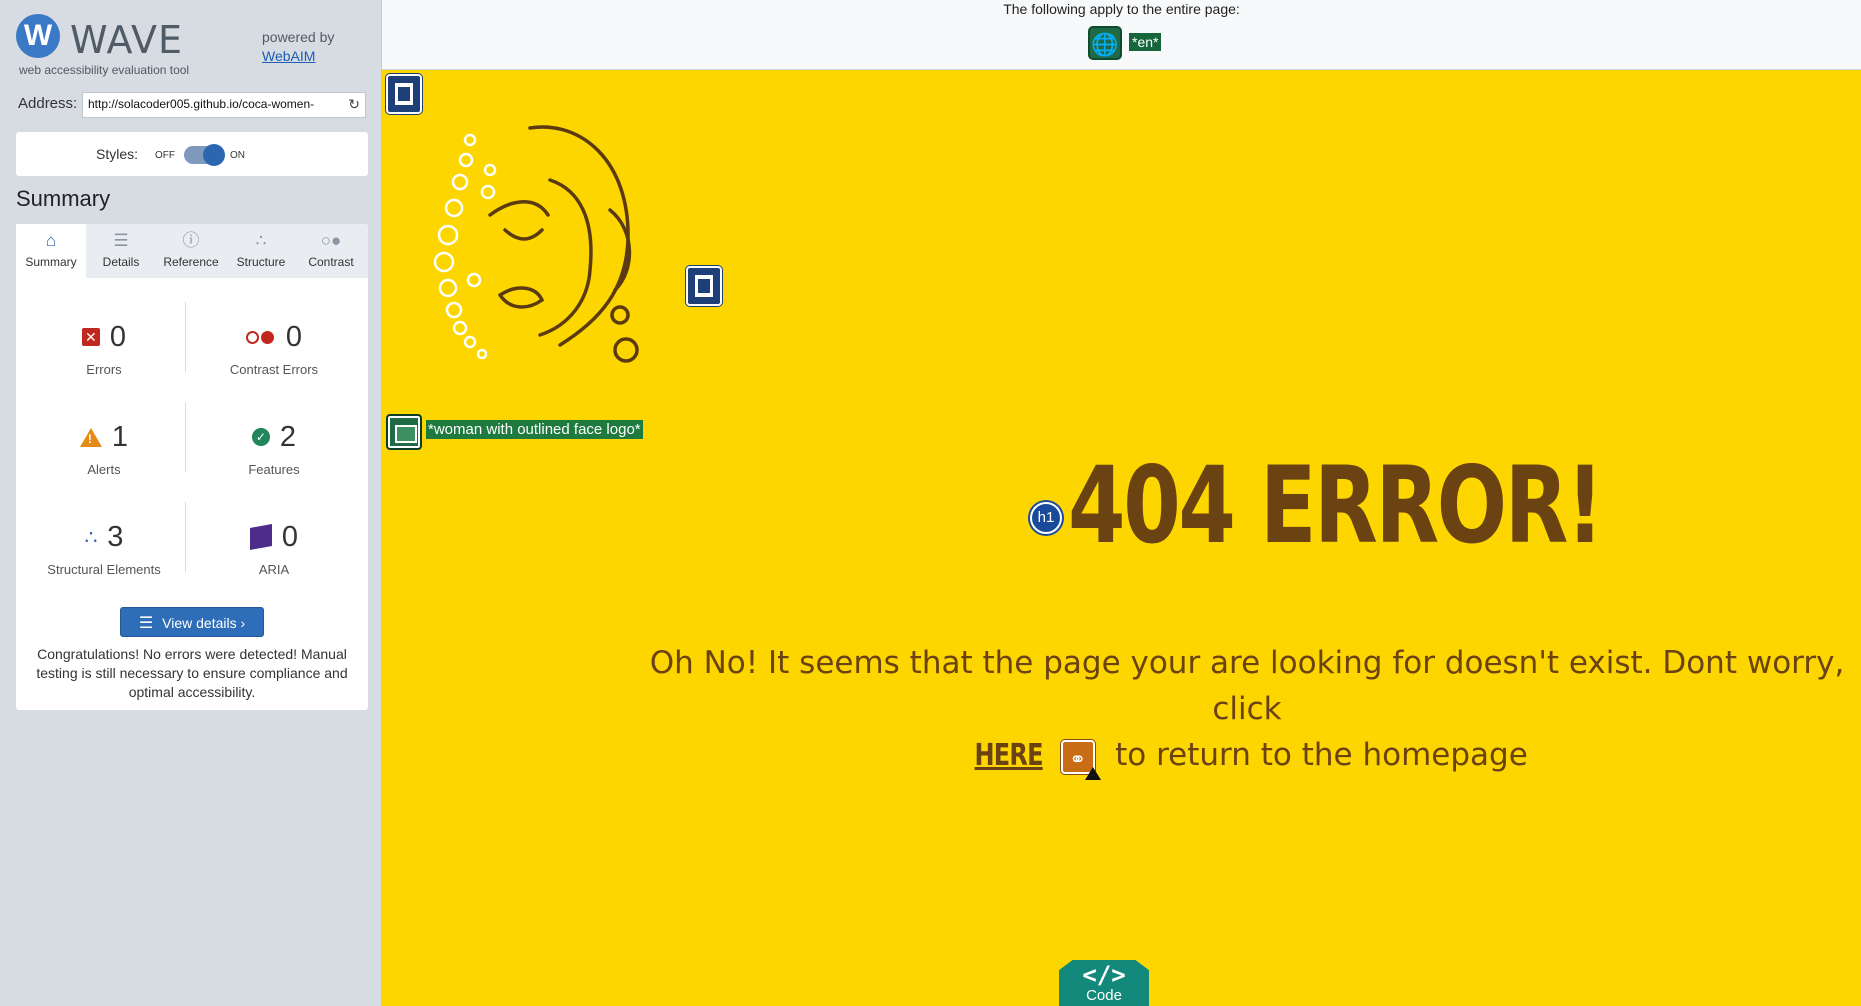 This screenshot has height=1006, width=1861. Describe the element at coordinates (1145, 42) in the screenshot. I see `language-label: *en*` at that location.